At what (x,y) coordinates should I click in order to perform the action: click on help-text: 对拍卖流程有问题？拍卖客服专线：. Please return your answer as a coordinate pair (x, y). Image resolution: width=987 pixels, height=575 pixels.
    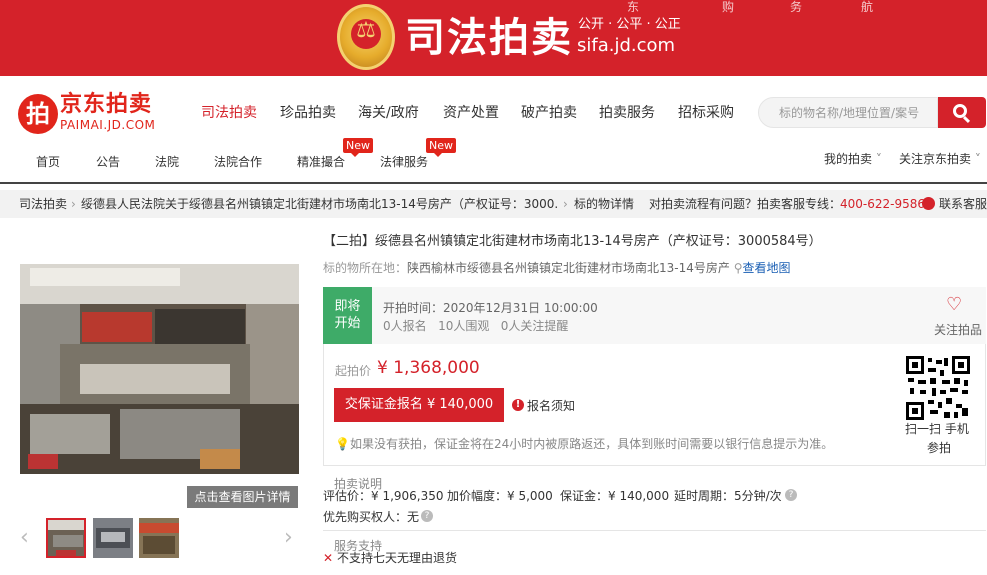
    Looking at the image, I should click on (745, 204).